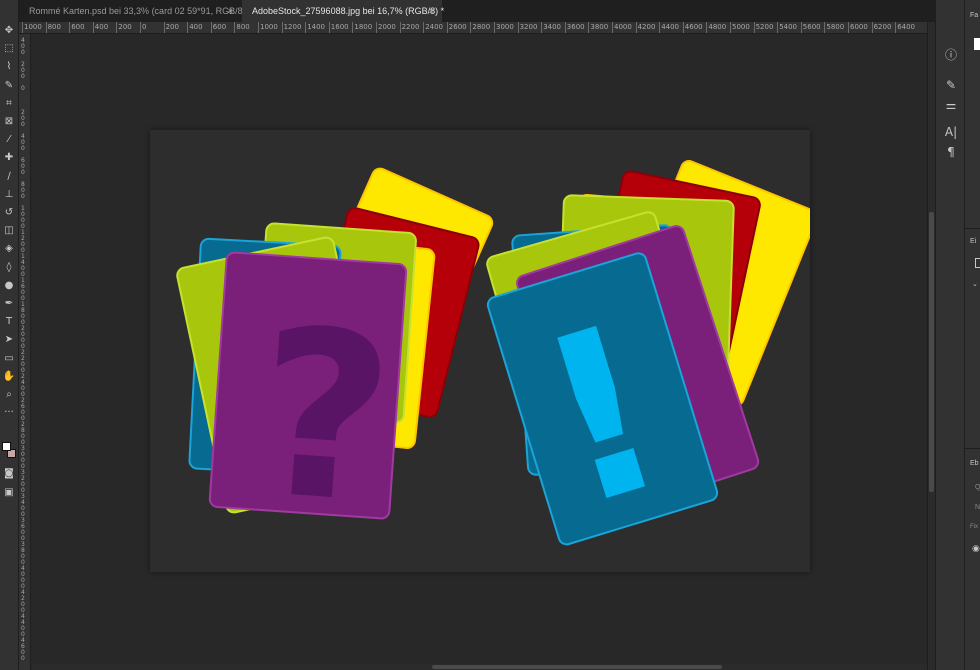  I want to click on type-tool: T, so click(9, 322).